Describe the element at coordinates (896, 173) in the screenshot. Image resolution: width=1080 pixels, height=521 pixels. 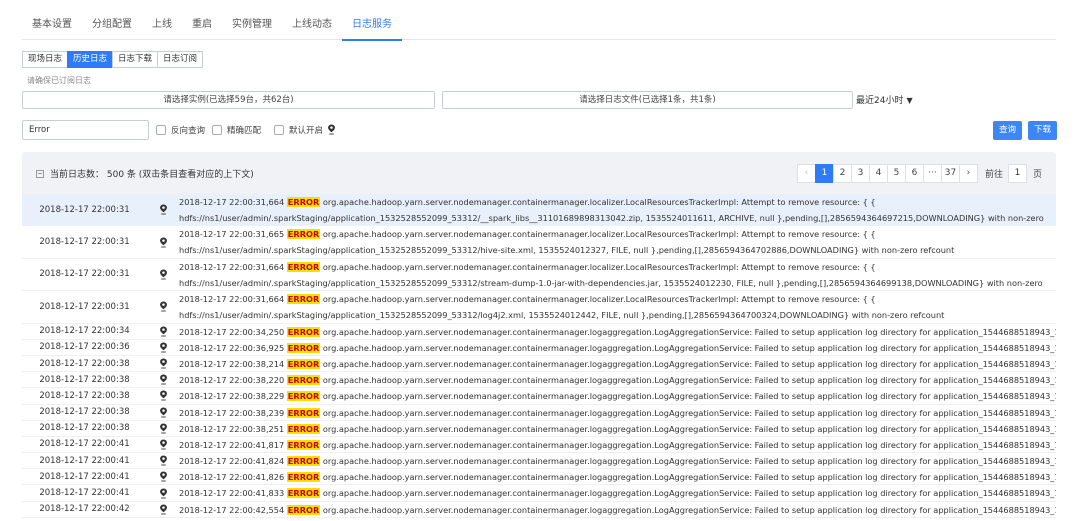
I see `page-button: 5` at that location.